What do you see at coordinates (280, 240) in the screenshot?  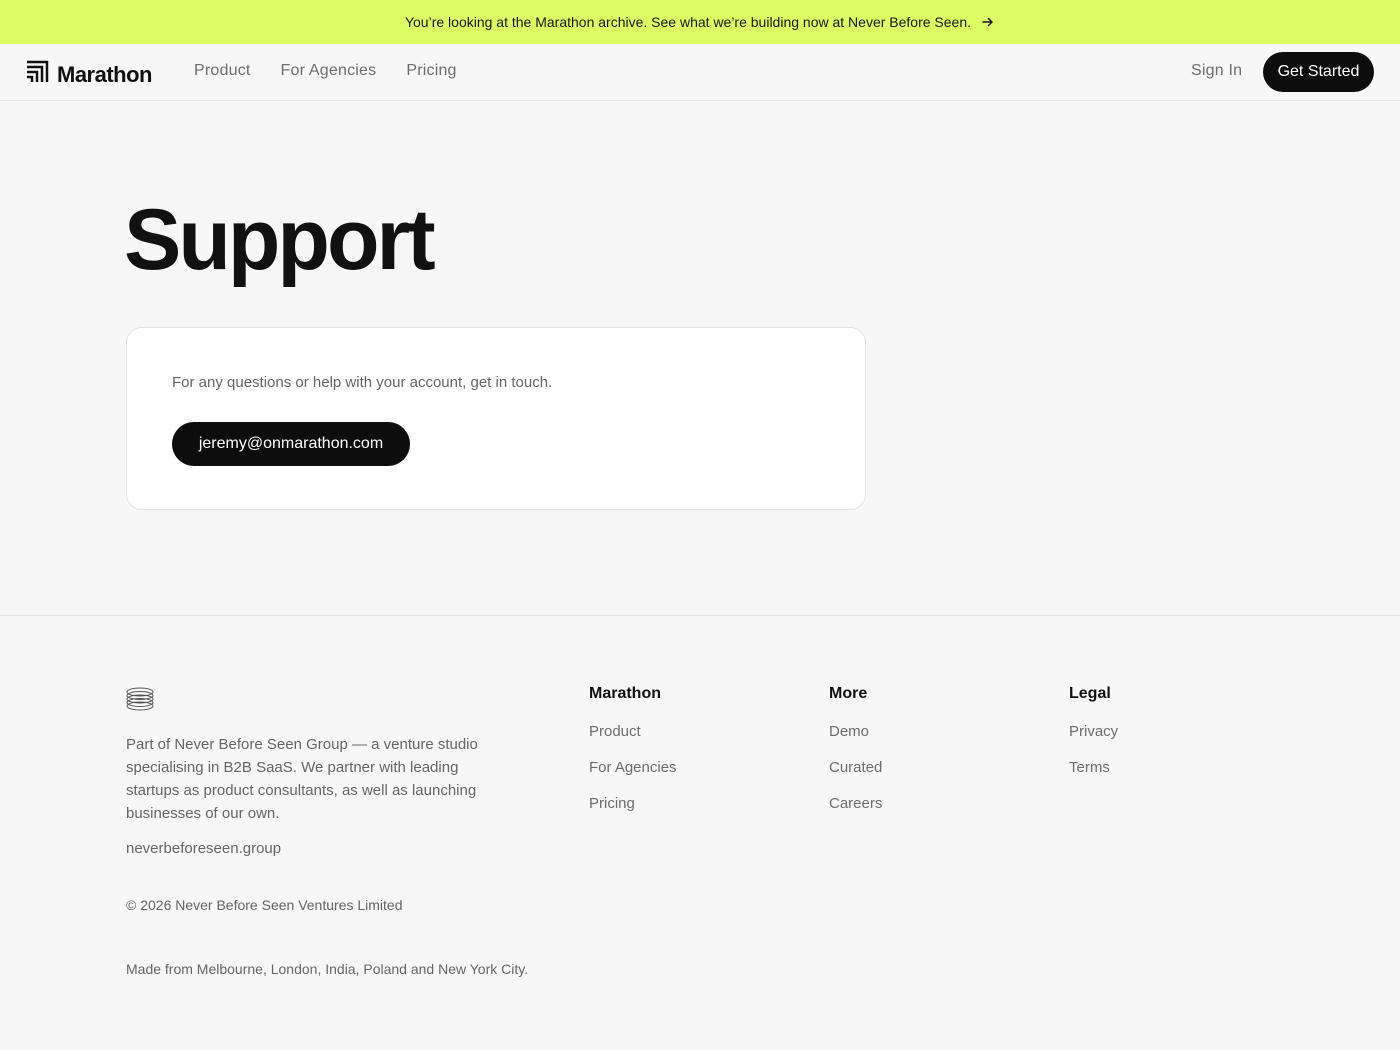 I see `page-title: Support` at bounding box center [280, 240].